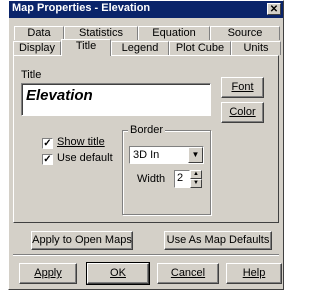 The width and height of the screenshot is (320, 290). I want to click on window-title: Map Properties - Elevation, so click(81, 8).